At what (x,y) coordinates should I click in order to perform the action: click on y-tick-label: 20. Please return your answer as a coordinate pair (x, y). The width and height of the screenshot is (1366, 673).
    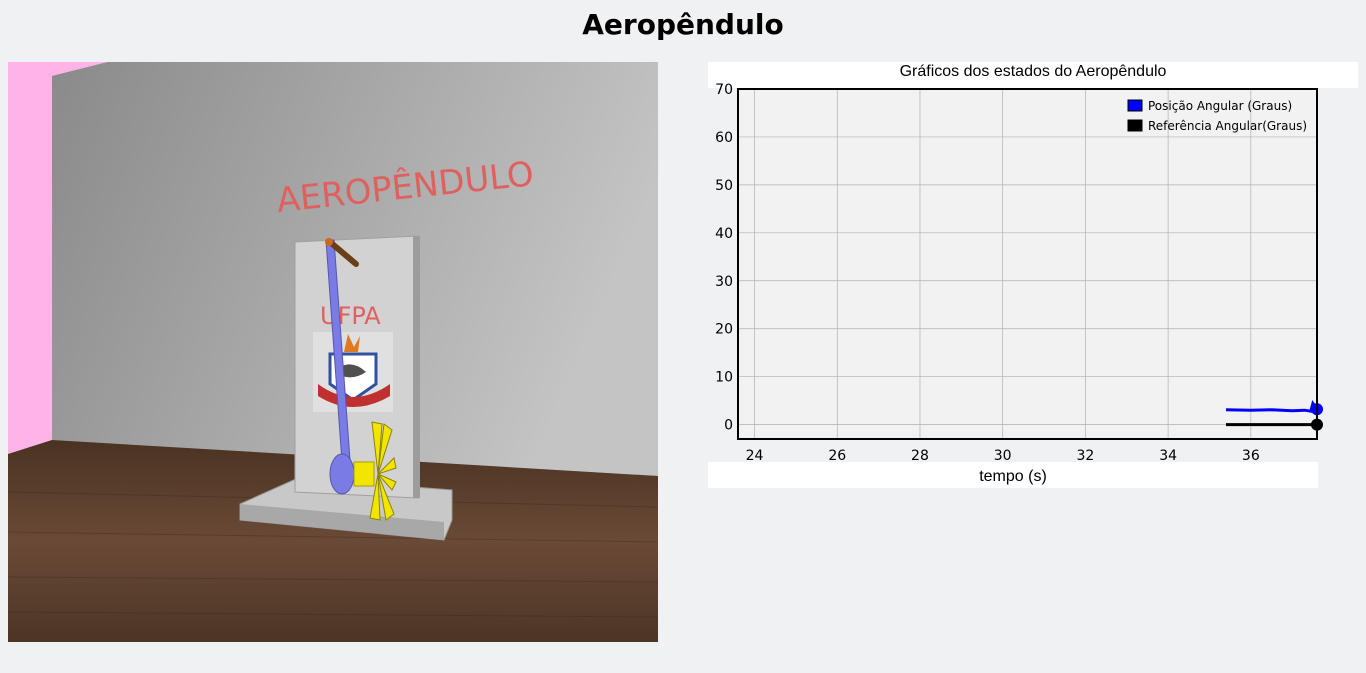
    Looking at the image, I should click on (724, 330).